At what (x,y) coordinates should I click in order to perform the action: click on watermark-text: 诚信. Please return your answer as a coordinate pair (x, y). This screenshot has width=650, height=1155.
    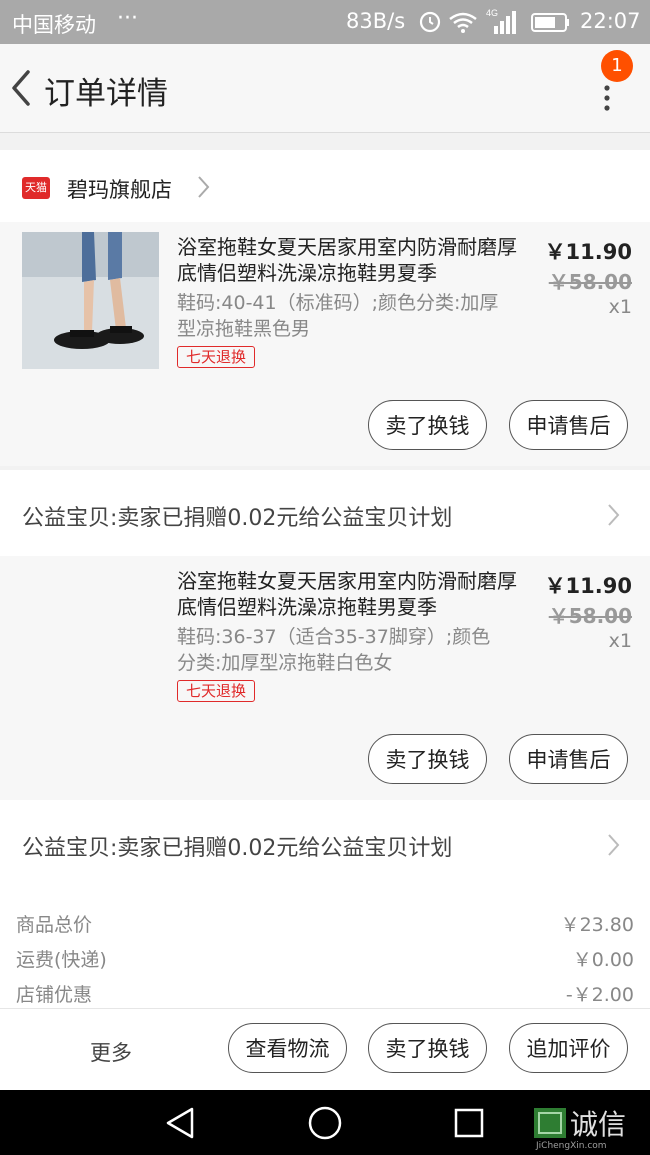
    Looking at the image, I should click on (598, 1124).